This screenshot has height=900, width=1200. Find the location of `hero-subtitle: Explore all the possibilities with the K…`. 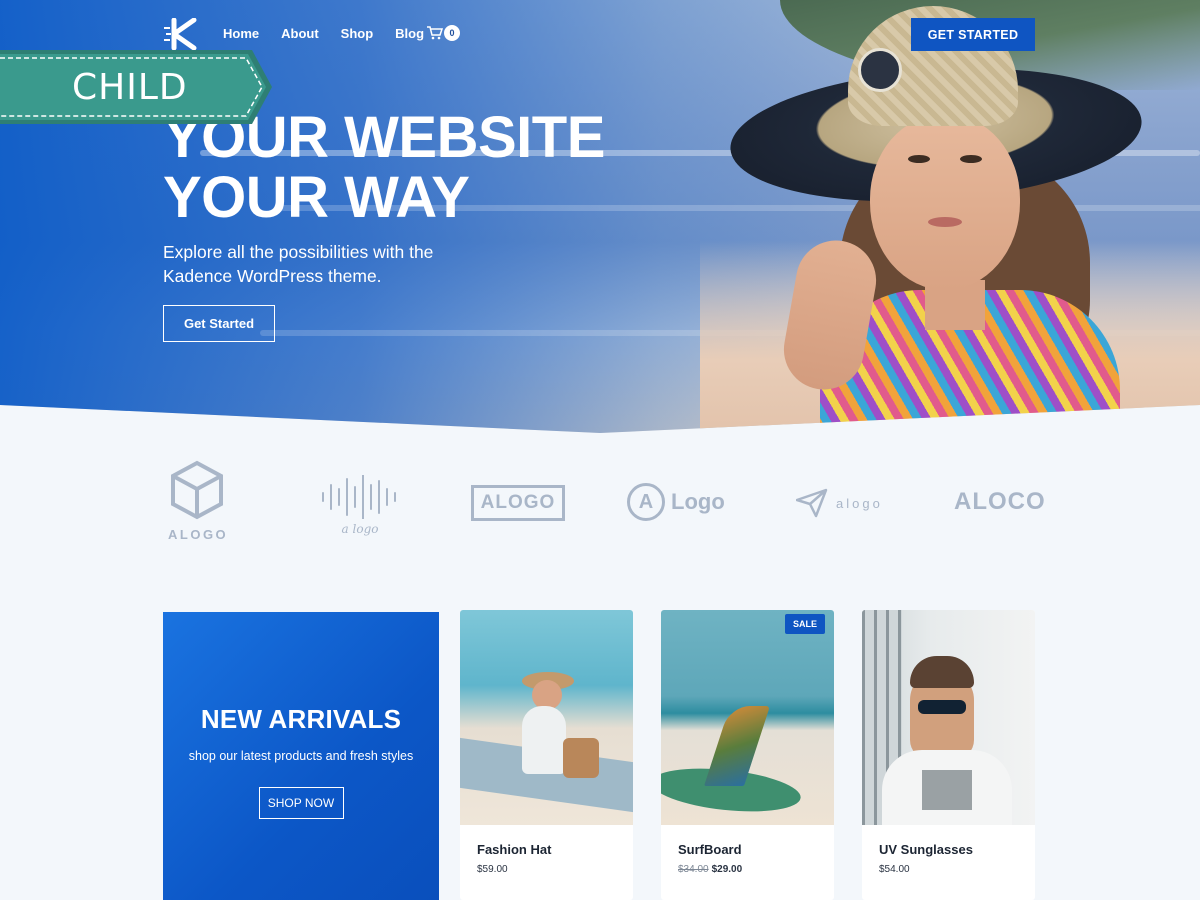

hero-subtitle: Explore all the possibilities with the K… is located at coordinates (298, 264).